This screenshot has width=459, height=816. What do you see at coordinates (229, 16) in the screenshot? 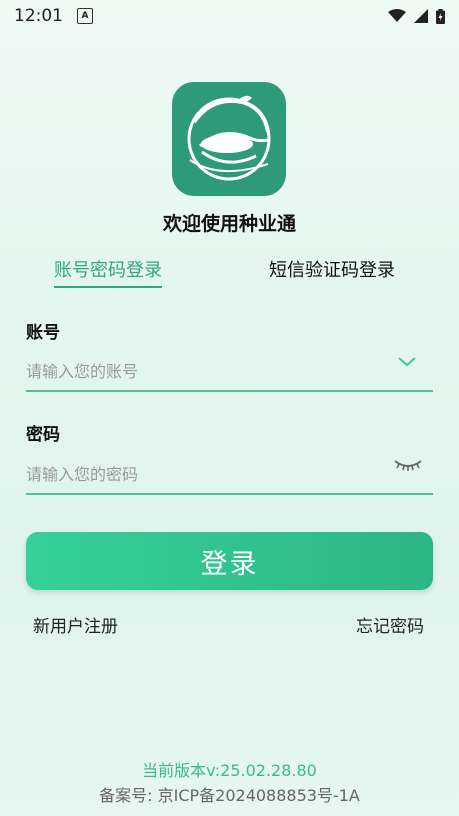
I see `status-bar: 12:01 A` at bounding box center [229, 16].